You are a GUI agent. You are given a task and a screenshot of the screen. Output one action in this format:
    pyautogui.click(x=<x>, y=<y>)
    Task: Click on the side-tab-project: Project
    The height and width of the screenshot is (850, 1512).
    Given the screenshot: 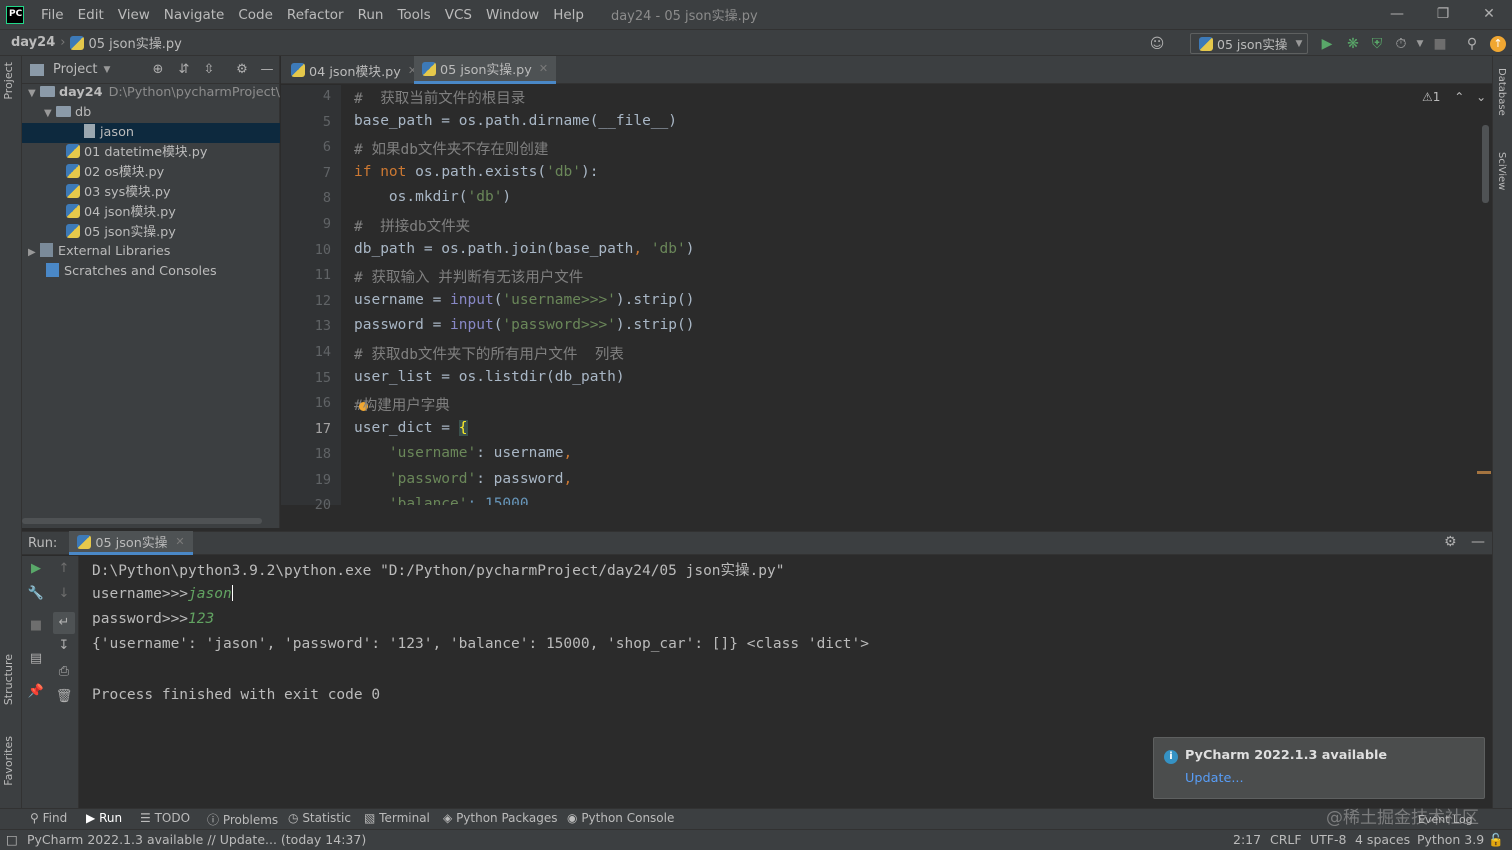 What is the action you would take?
    pyautogui.click(x=8, y=81)
    